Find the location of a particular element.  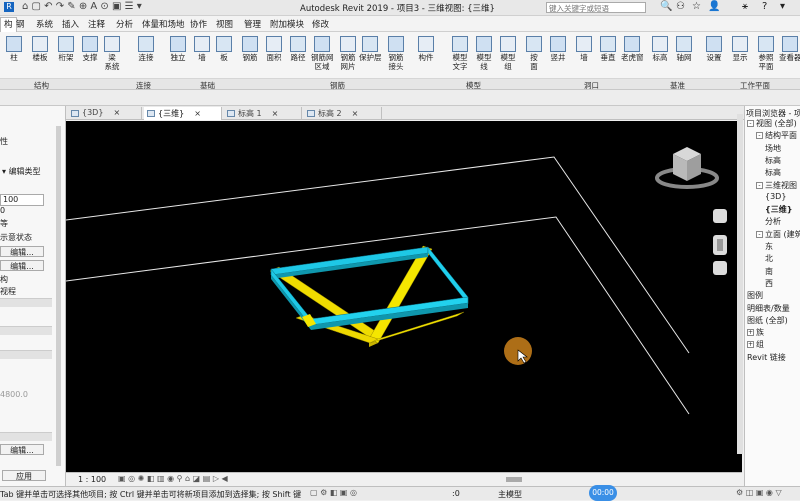

browser-tree-item: - 立面 (建筑 is located at coordinates (778, 234).